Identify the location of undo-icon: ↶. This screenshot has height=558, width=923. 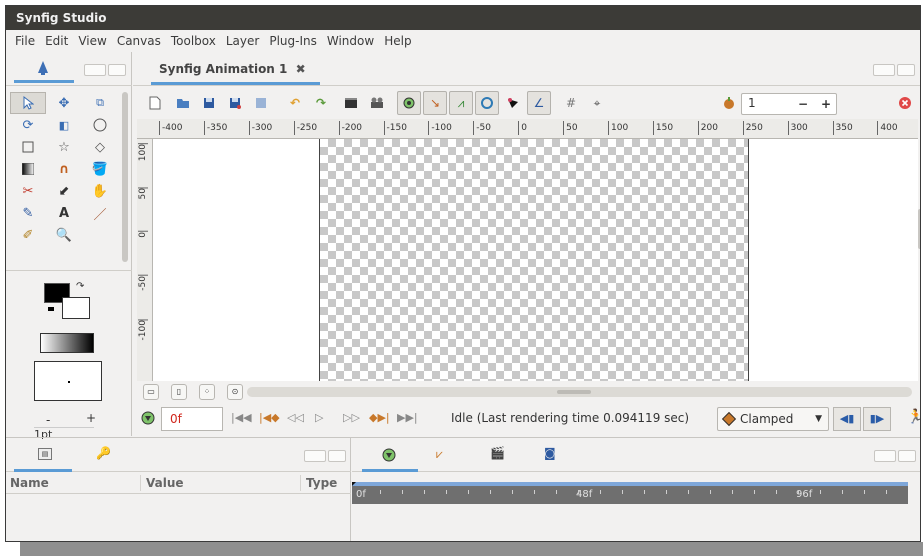
(295, 103).